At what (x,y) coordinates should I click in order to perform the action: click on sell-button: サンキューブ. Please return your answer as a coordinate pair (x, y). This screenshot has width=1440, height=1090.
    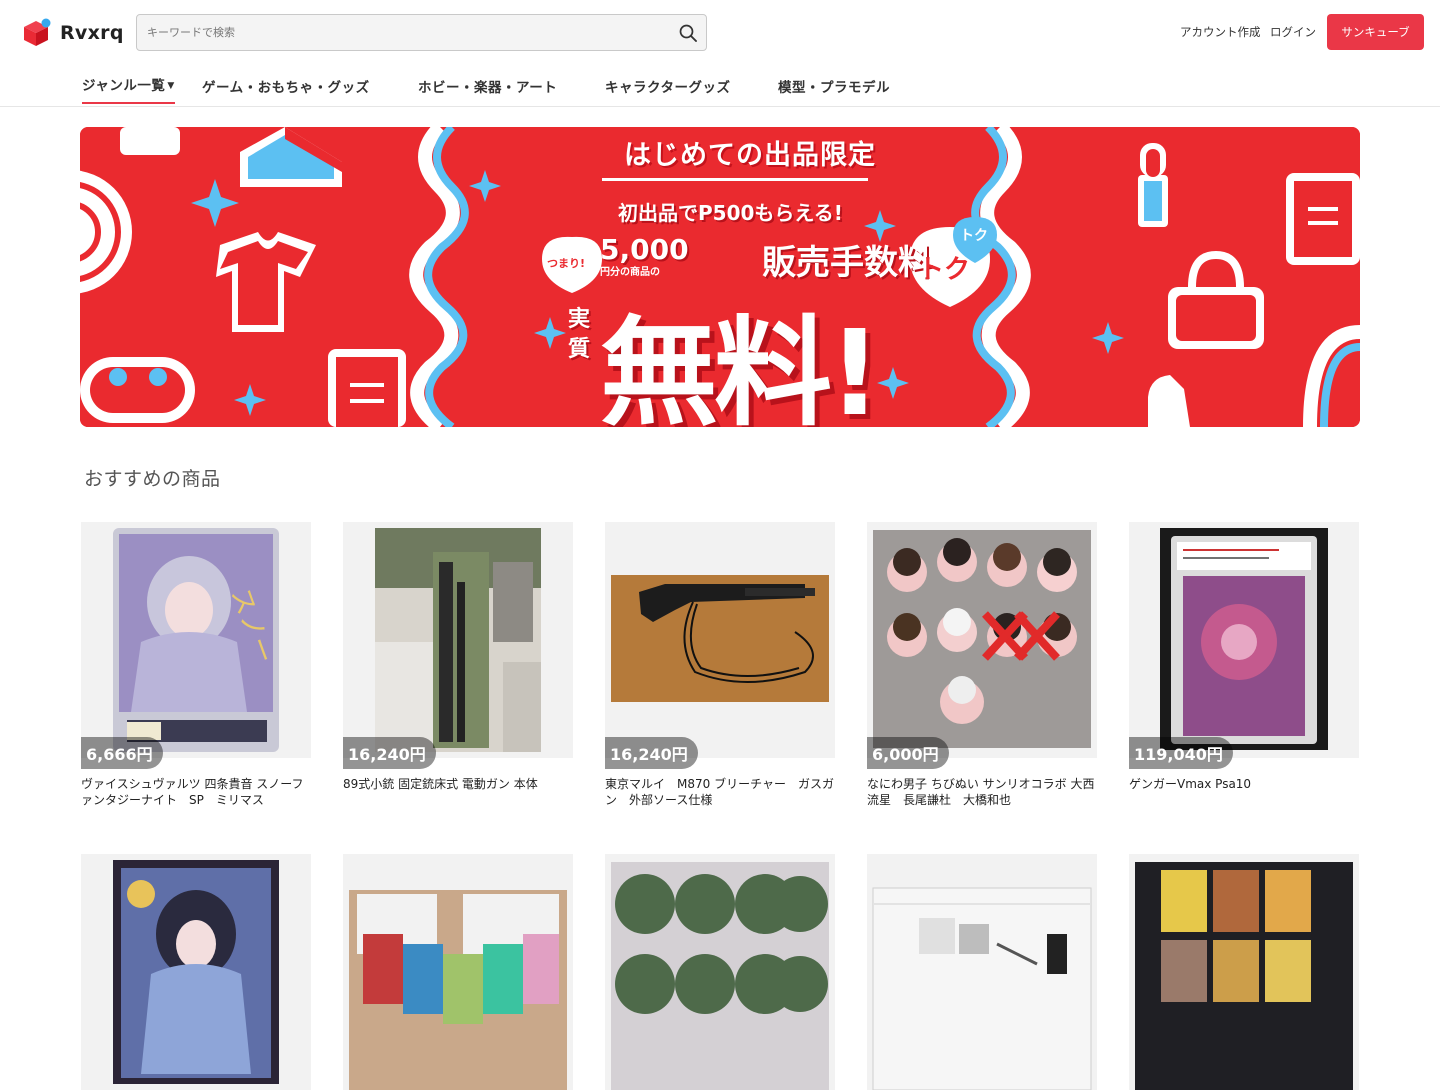
    Looking at the image, I should click on (1375, 32).